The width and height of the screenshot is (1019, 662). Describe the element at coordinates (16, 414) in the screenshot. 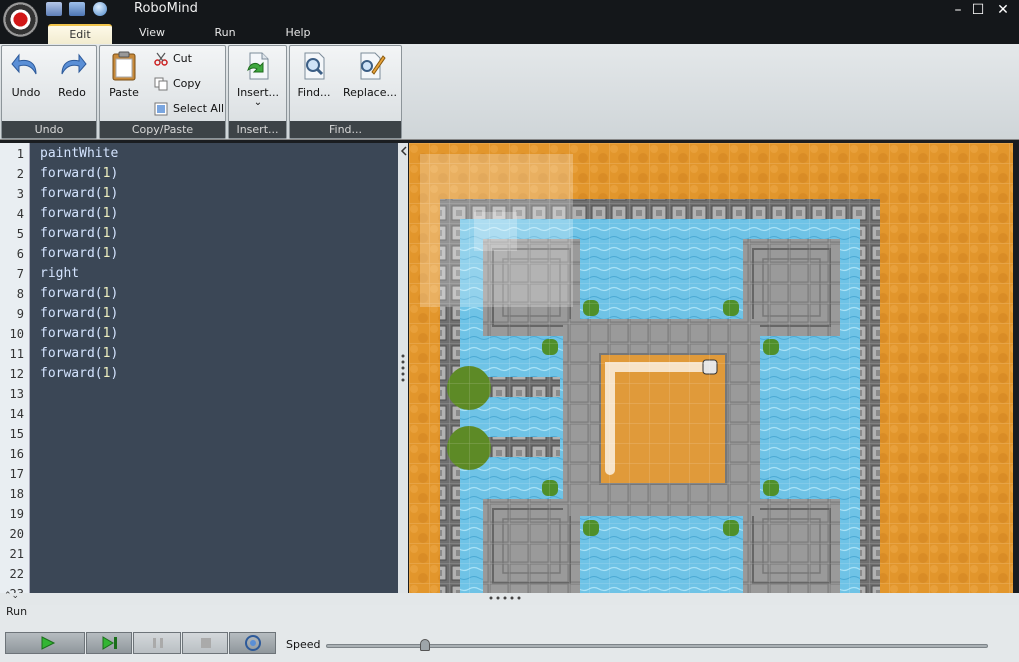

I see `line-number: 14` at that location.